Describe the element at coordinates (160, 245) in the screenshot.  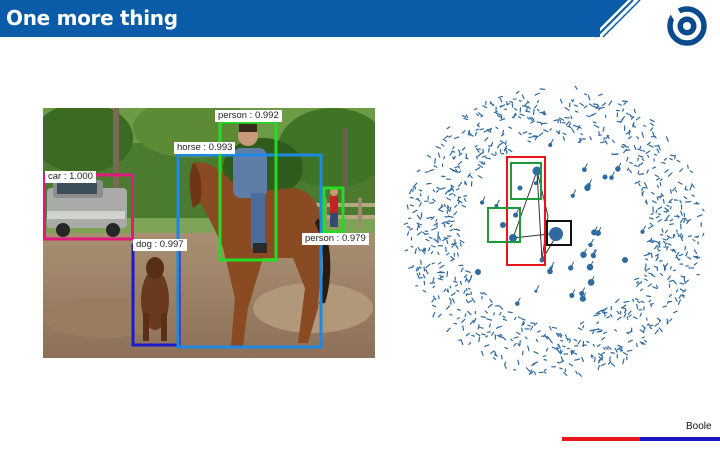
I see `detection-label-dog: dog : 0.997` at that location.